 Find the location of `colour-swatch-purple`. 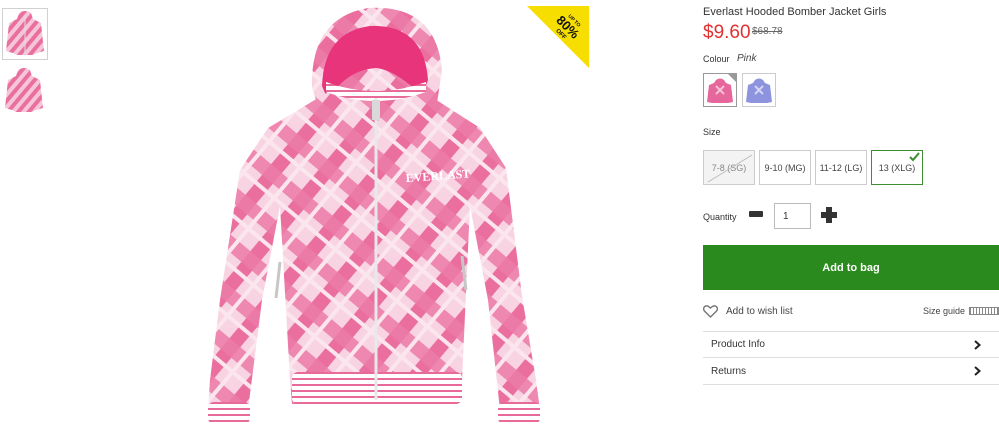

colour-swatch-purple is located at coordinates (759, 90).